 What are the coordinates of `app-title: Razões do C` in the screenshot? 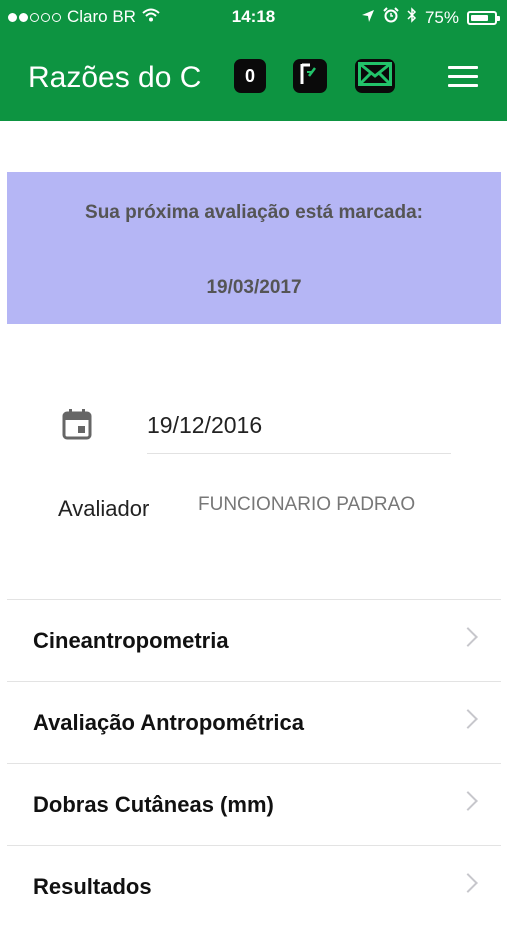 It's located at (115, 77).